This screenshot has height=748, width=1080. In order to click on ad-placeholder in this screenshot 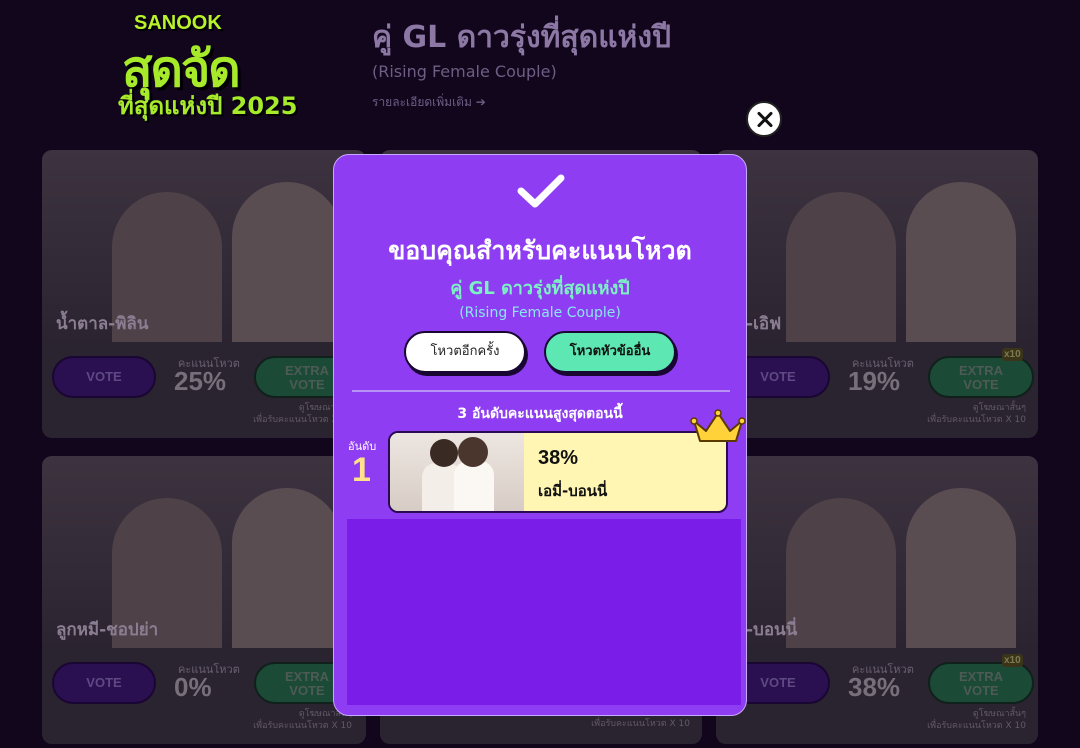, I will do `click(544, 612)`.